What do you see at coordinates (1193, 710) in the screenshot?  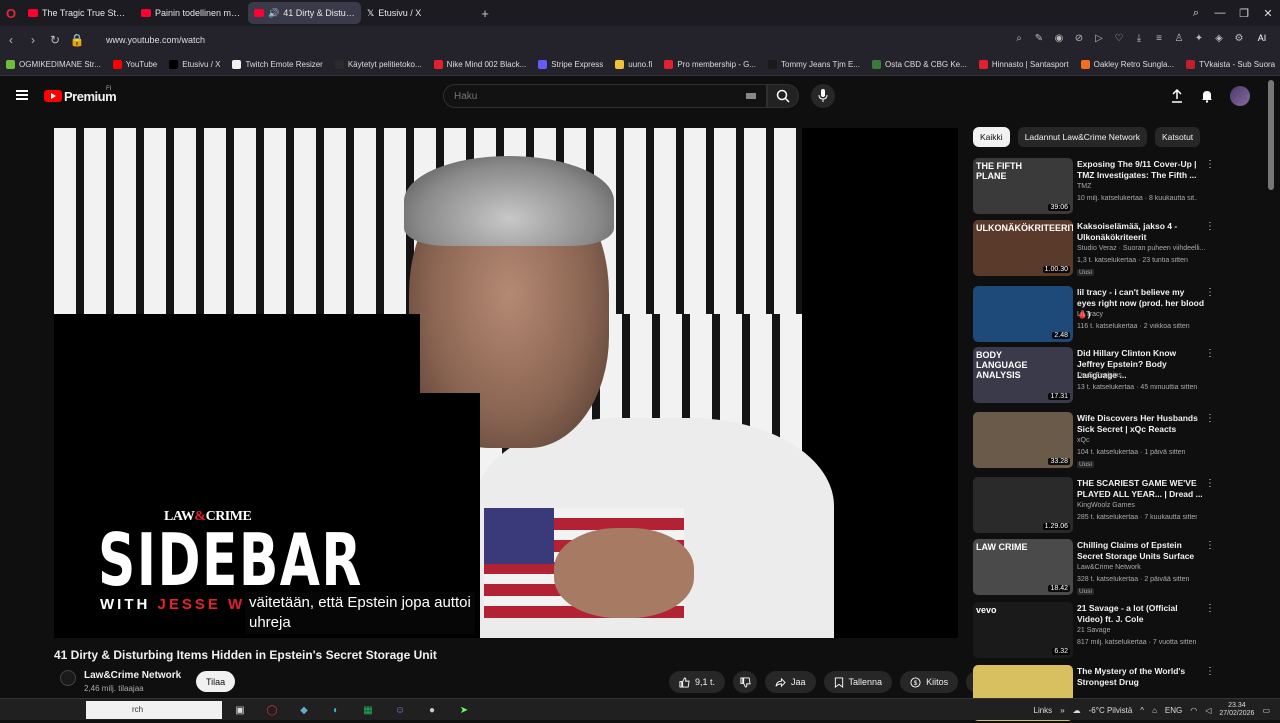 I see `wifi-icon: ◠` at bounding box center [1193, 710].